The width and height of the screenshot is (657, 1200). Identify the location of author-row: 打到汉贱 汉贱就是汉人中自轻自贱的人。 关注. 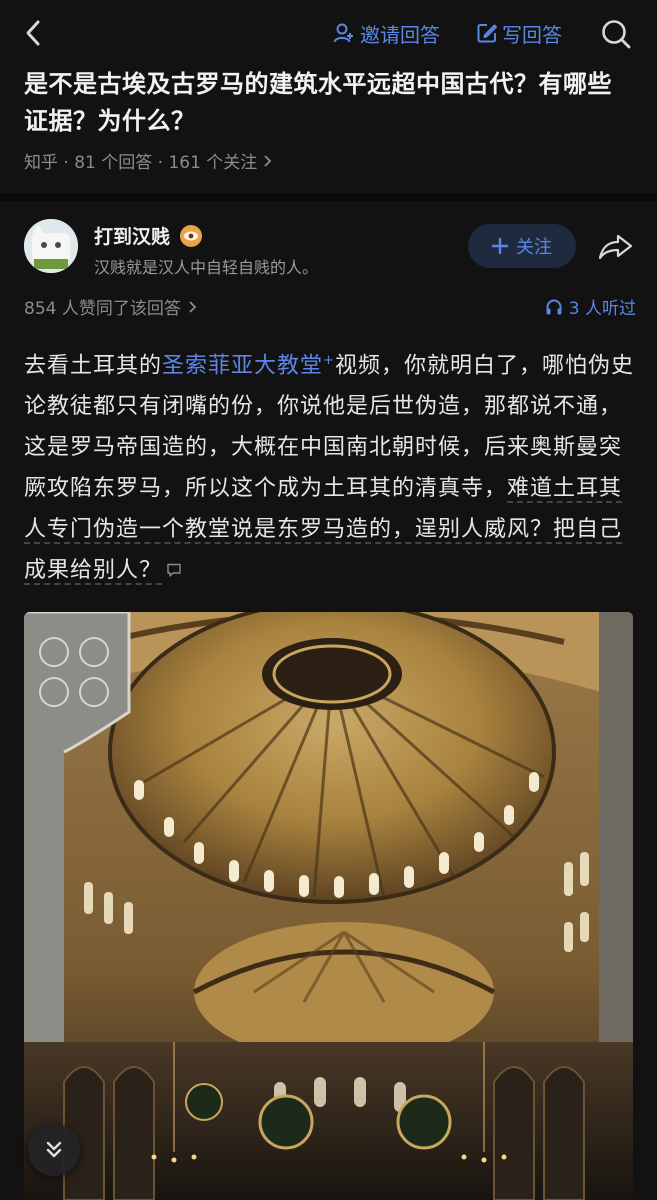
(328, 247).